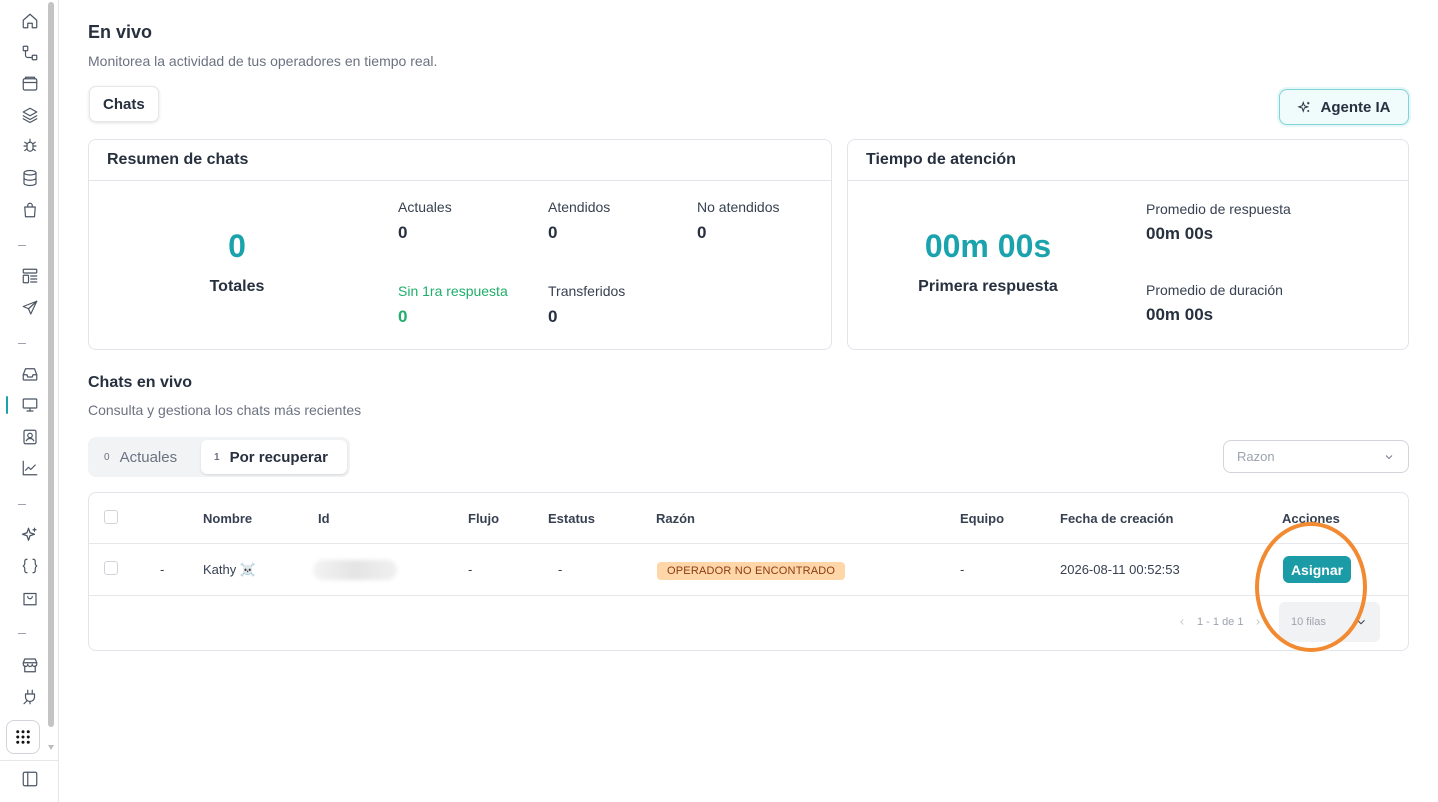 The width and height of the screenshot is (1438, 802). I want to click on cell-flujo: -, so click(470, 569).